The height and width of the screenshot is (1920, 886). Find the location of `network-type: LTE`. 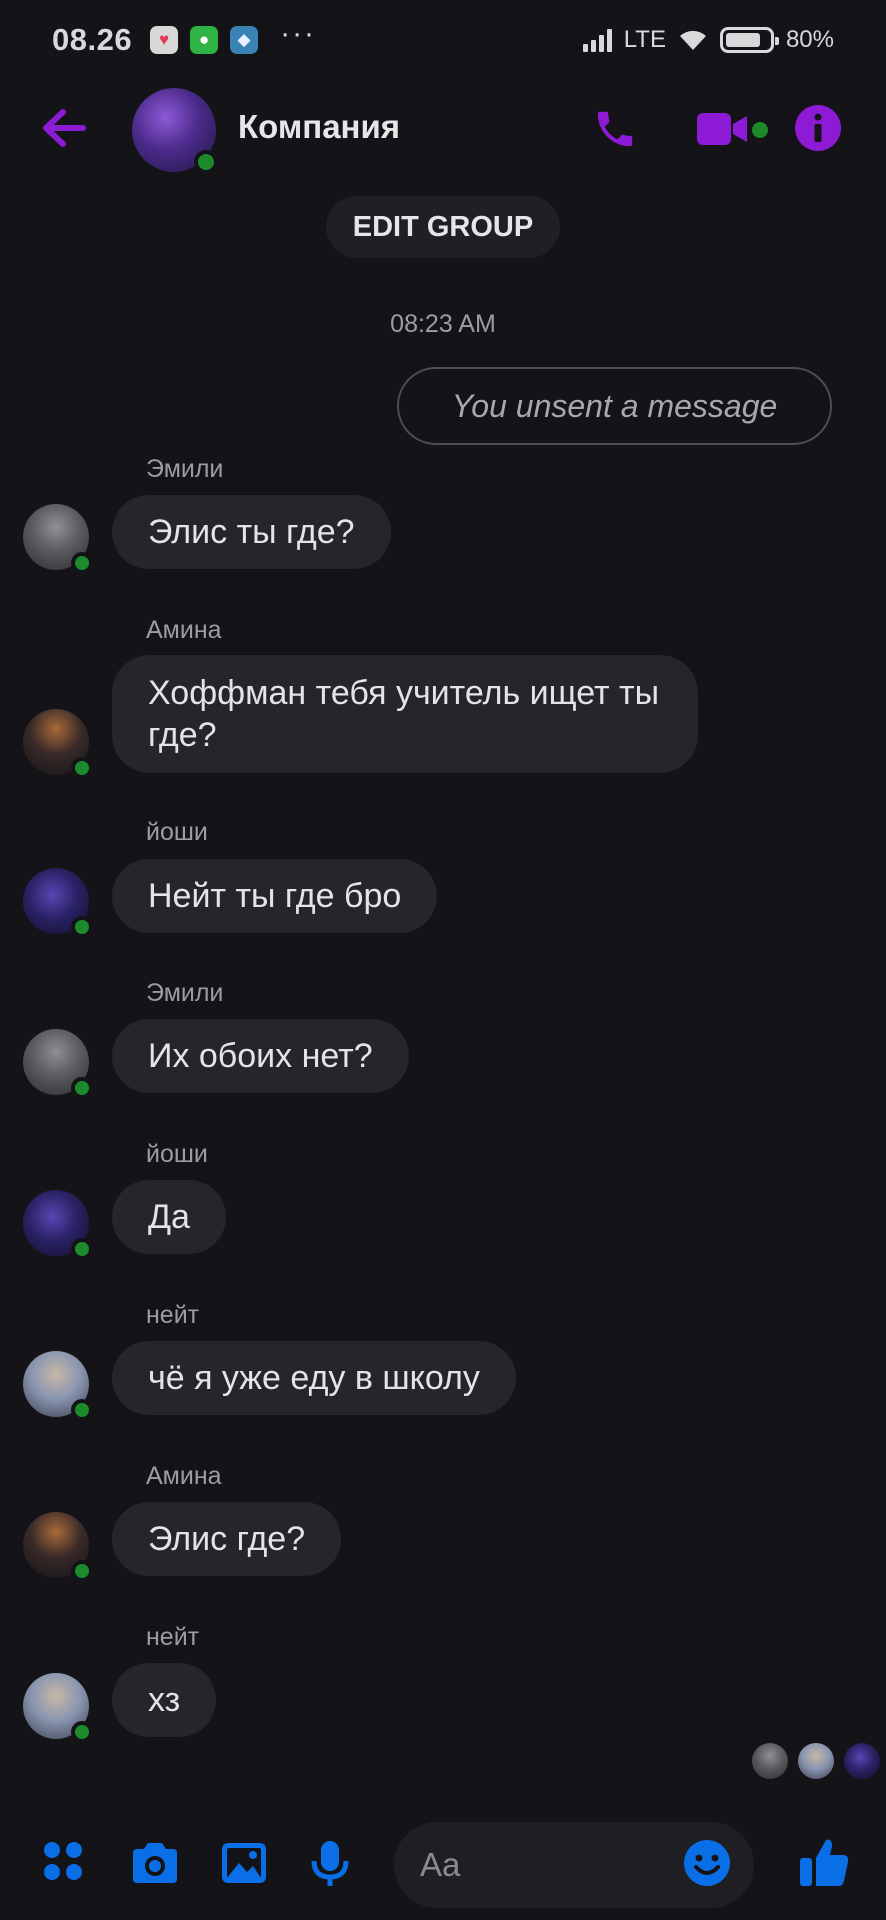

network-type: LTE is located at coordinates (644, 39).